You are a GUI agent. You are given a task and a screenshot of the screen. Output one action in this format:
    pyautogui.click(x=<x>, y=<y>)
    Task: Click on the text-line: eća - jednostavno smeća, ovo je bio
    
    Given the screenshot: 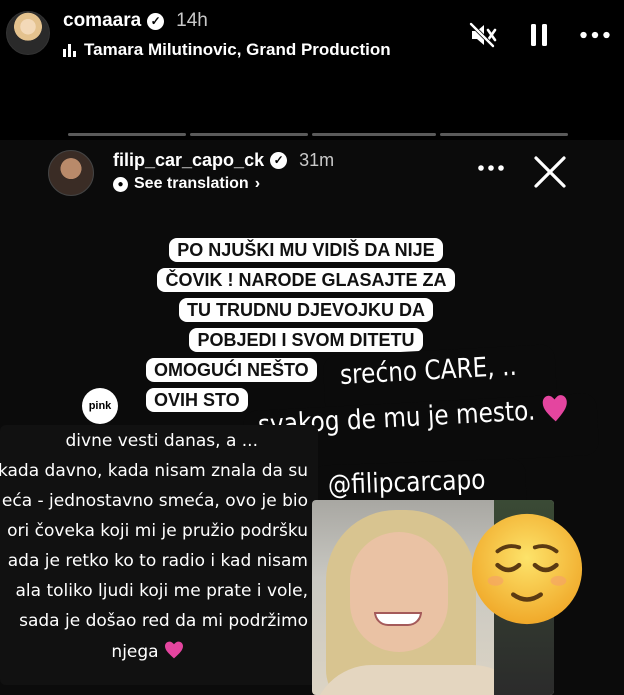 What is the action you would take?
    pyautogui.click(x=154, y=501)
    